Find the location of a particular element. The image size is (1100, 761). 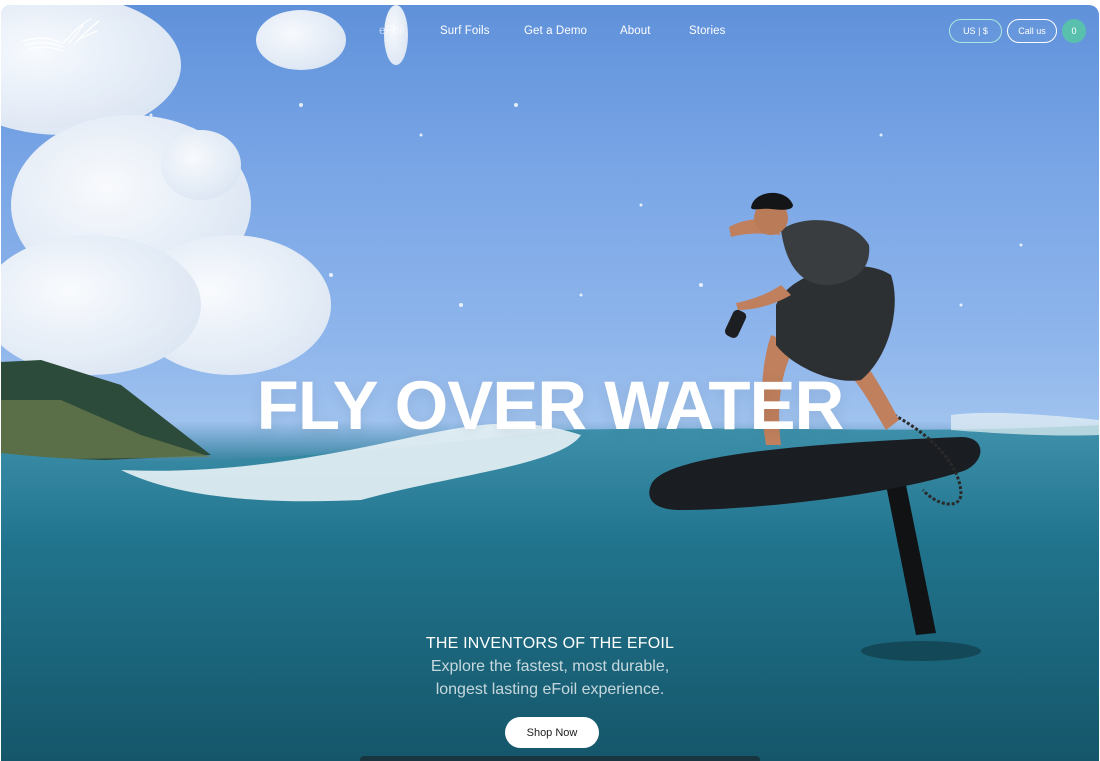

wing-logo-icon is located at coordinates (61, 35).